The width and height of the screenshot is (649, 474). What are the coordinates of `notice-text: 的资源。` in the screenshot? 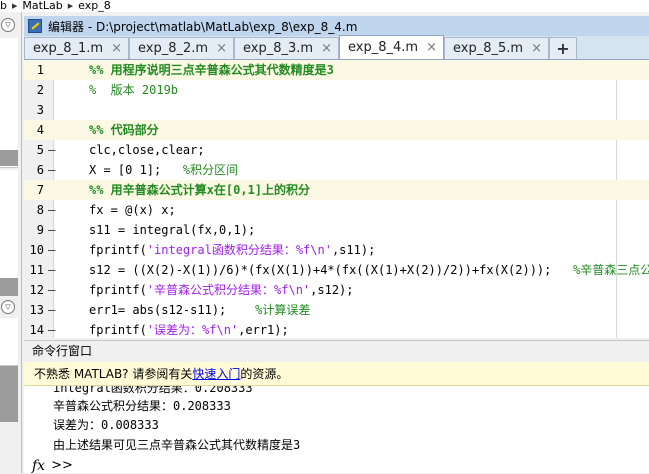 It's located at (264, 374).